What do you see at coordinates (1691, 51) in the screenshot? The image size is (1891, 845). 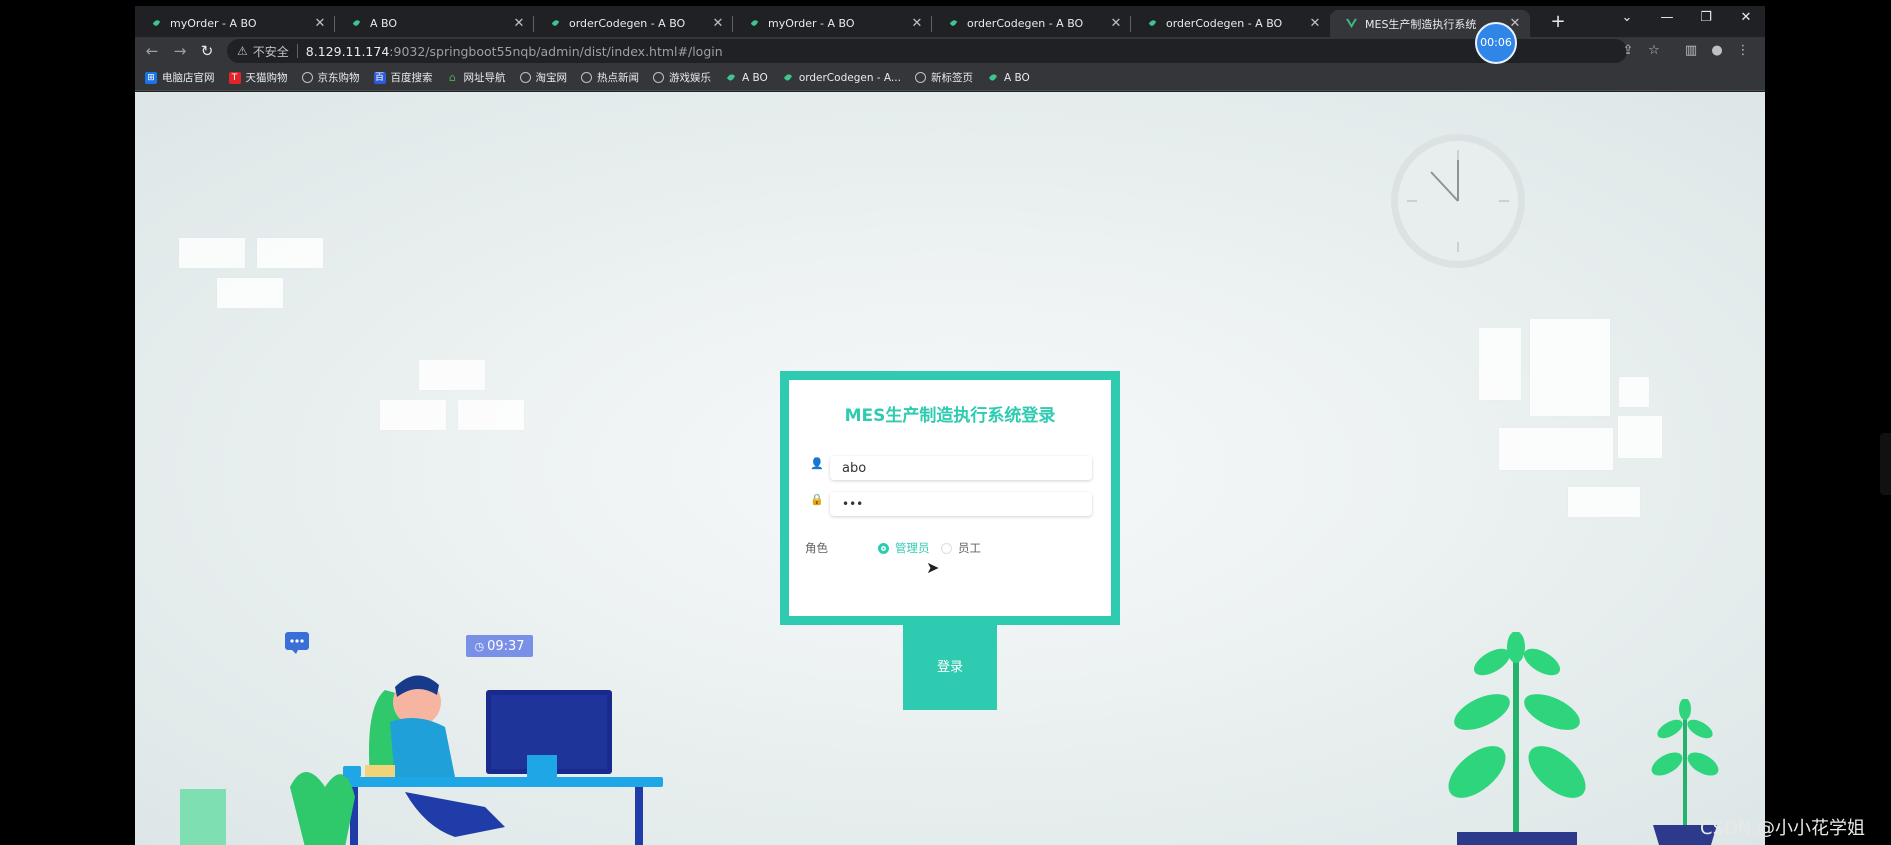 I see `side-panel-icon: ▥` at bounding box center [1691, 51].